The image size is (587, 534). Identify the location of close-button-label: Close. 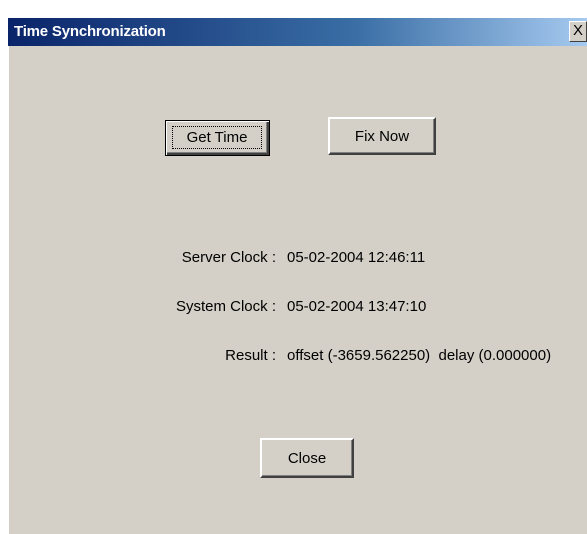
(307, 458).